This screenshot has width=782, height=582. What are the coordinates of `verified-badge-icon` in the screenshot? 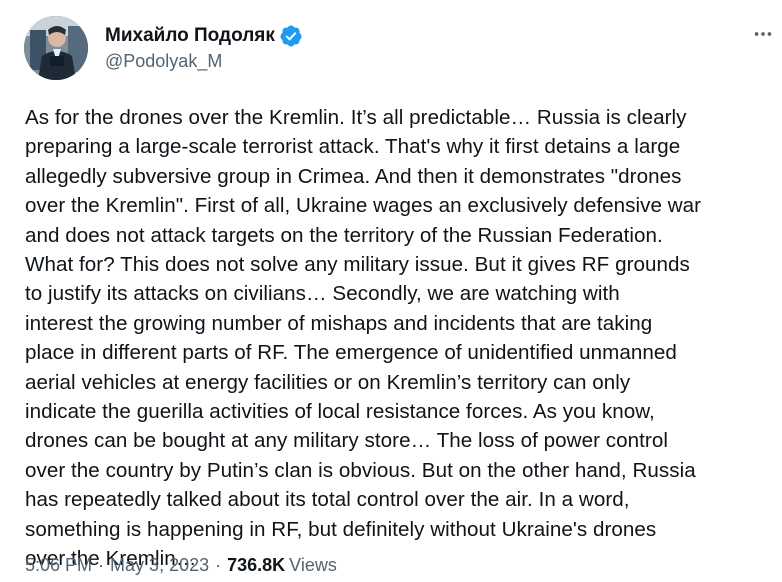 It's located at (291, 36).